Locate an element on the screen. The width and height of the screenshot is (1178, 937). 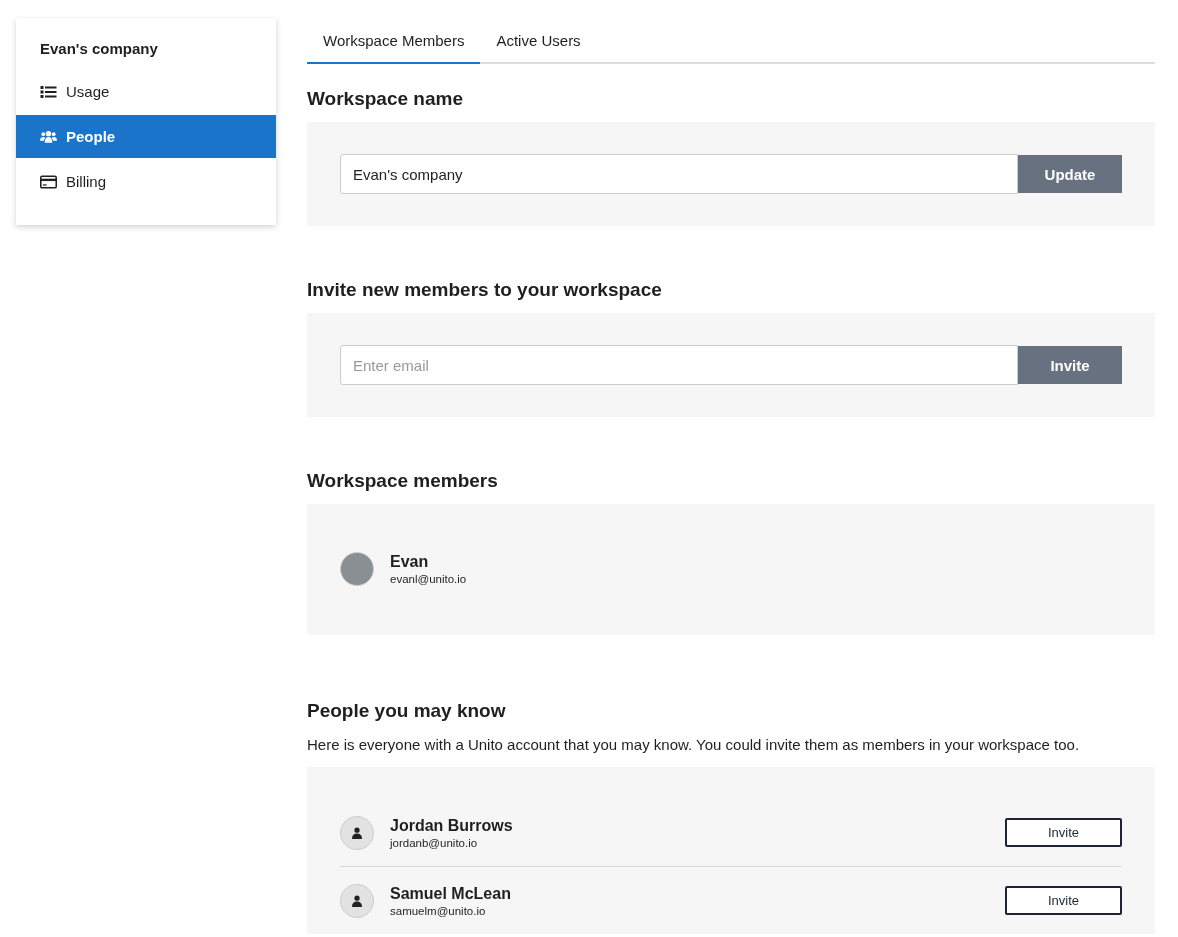
sidebar-item: Billing is located at coordinates (146, 181).